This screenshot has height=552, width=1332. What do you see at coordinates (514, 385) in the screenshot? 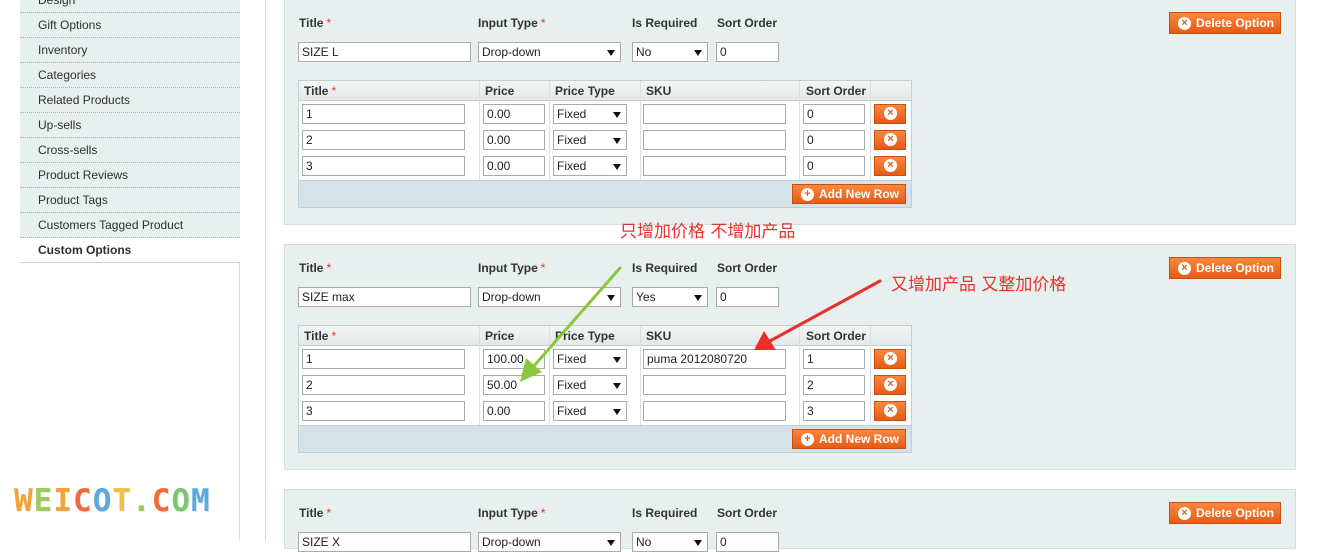
I see `value-price-input: 50.00` at bounding box center [514, 385].